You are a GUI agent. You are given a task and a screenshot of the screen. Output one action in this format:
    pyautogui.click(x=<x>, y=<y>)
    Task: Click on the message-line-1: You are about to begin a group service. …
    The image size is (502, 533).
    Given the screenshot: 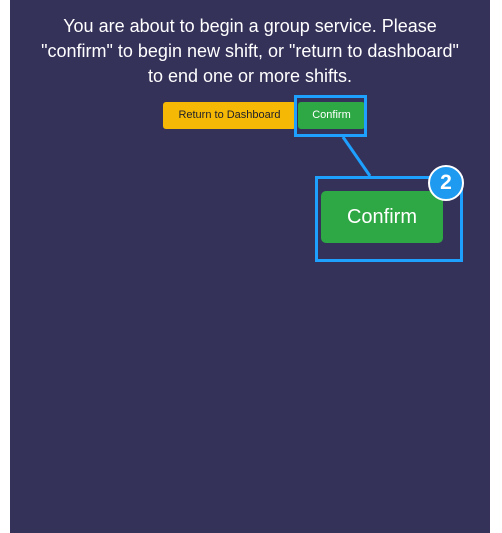 What is the action you would take?
    pyautogui.click(x=250, y=26)
    